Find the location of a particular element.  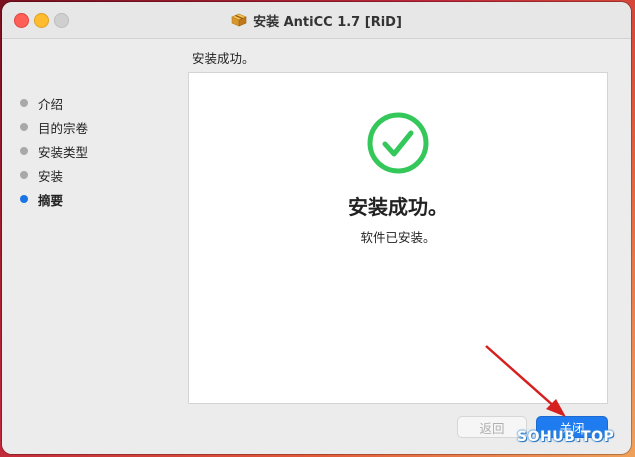

sidebar-item-destination: 目的宗卷 is located at coordinates (54, 127).